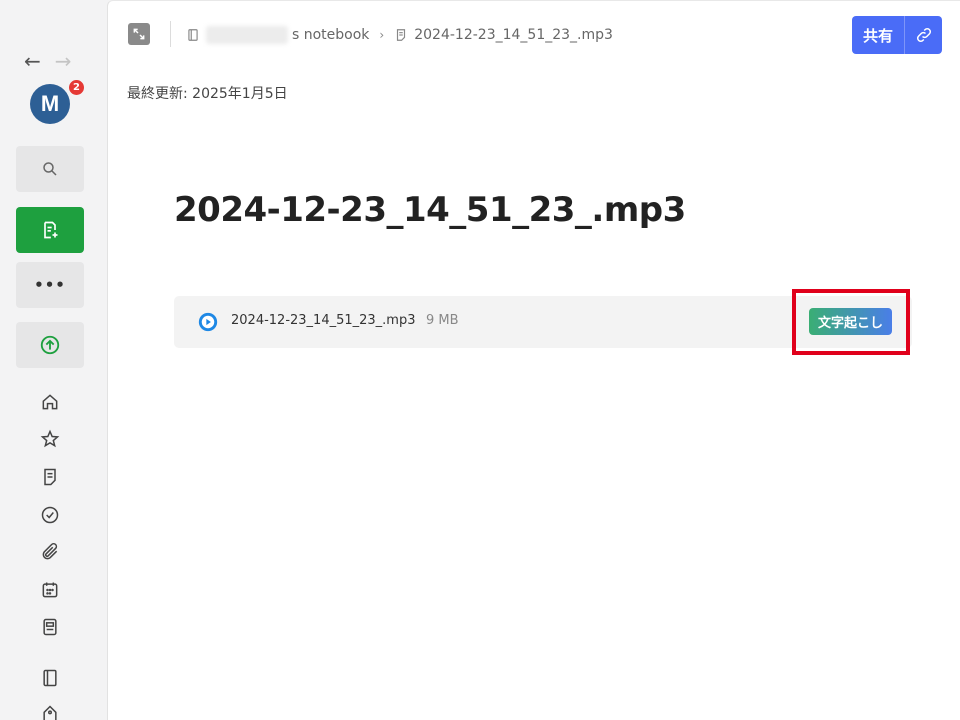  Describe the element at coordinates (50, 104) in the screenshot. I see `avatar: M` at that location.